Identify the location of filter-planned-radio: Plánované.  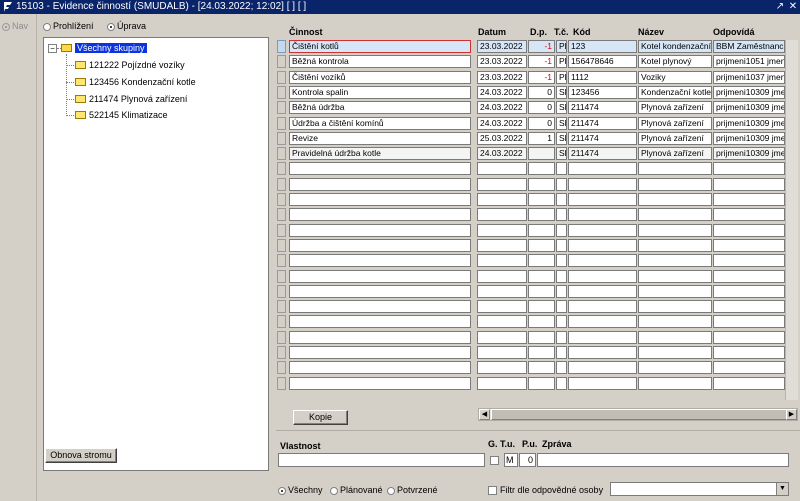
(356, 490).